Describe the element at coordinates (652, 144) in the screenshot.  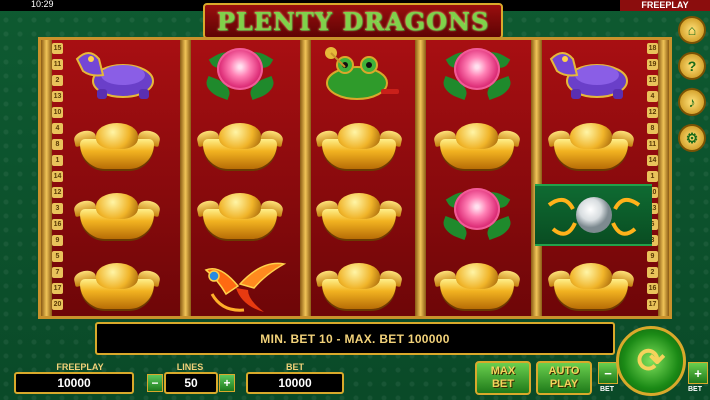
I see `right-line-number: 11` at that location.